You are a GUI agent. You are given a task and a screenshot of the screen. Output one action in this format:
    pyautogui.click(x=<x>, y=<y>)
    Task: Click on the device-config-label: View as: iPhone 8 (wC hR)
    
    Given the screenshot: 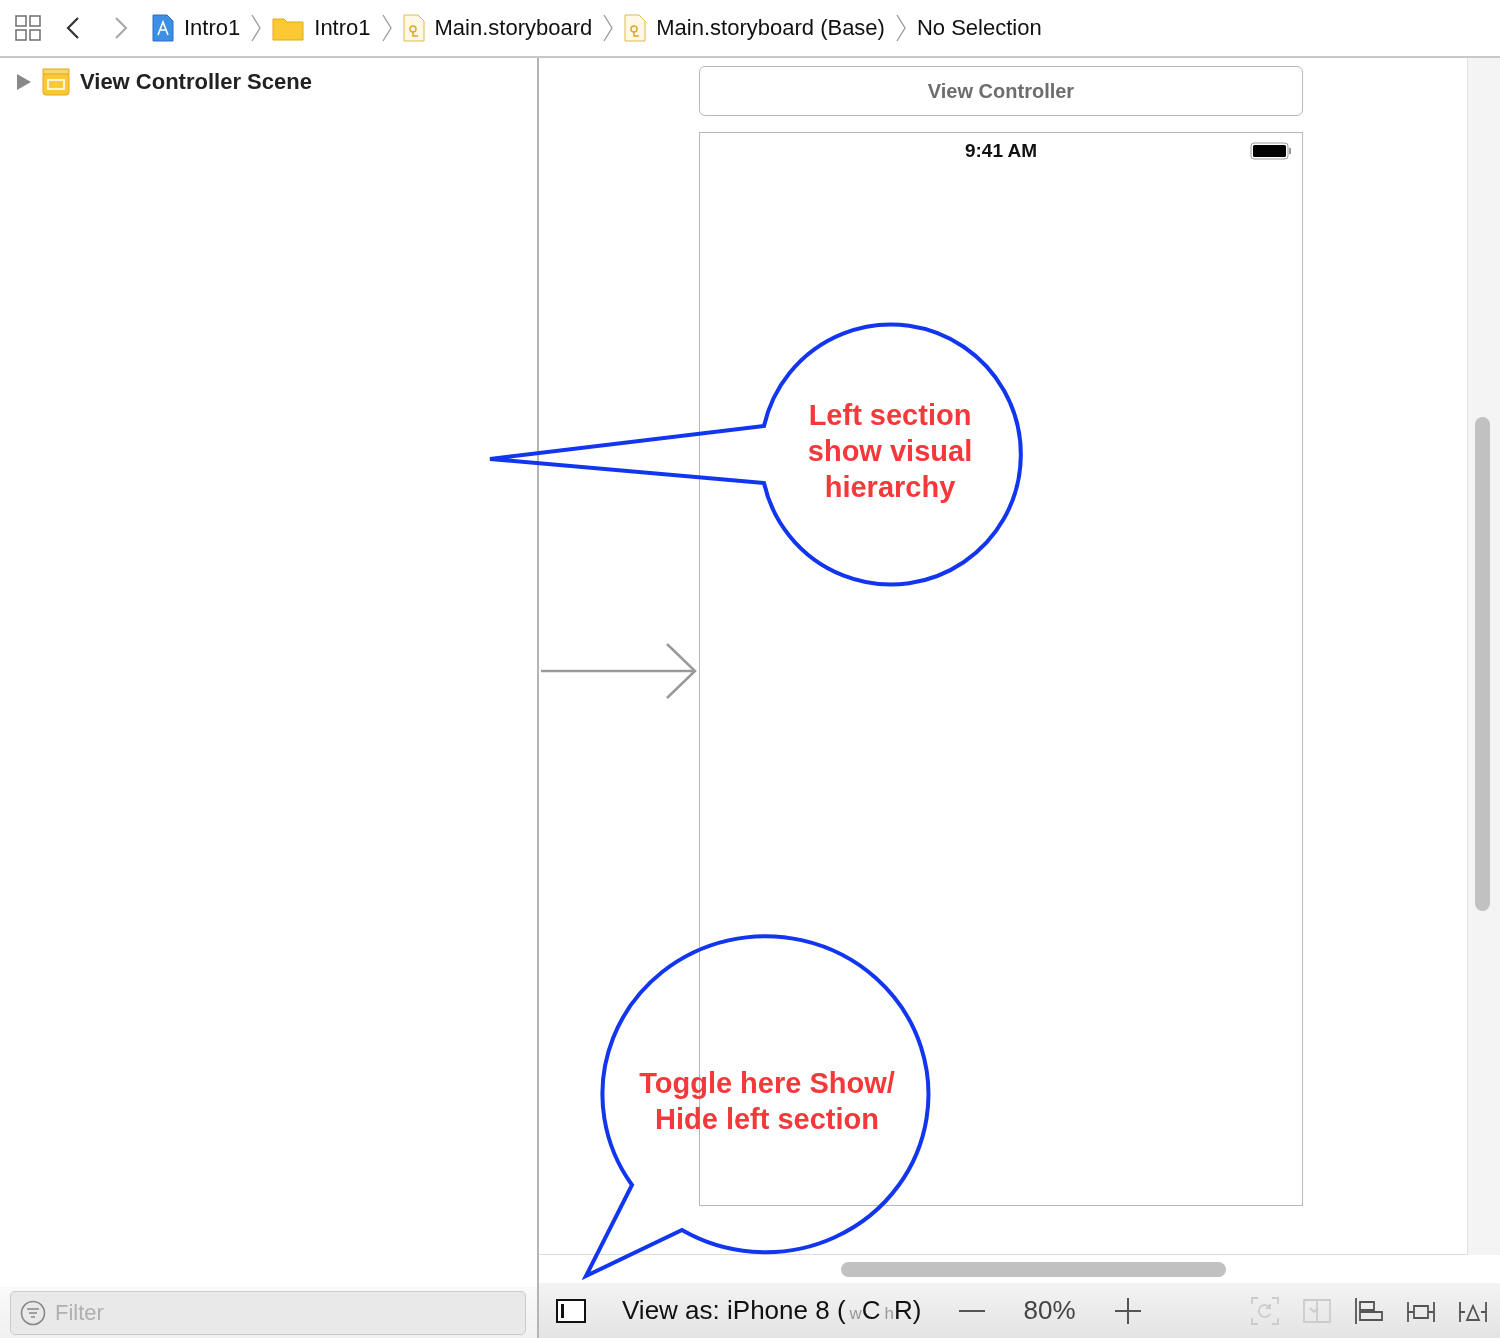 What is the action you would take?
    pyautogui.click(x=772, y=1310)
    